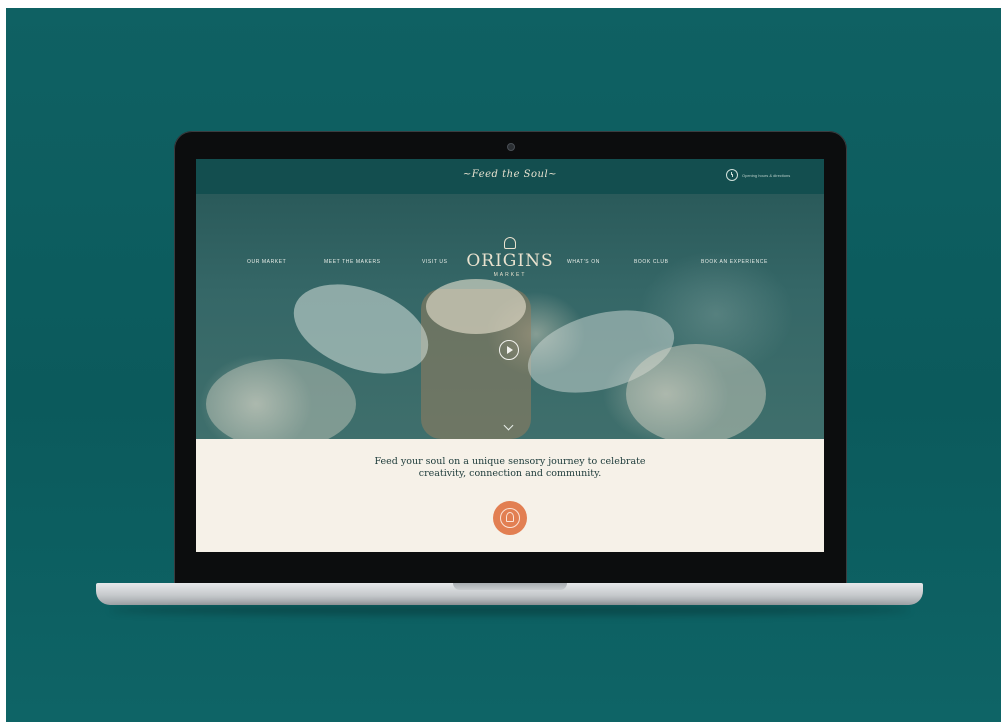 The image size is (1005, 724). What do you see at coordinates (651, 262) in the screenshot?
I see `nav-item-book-club: BOOK CLUB` at bounding box center [651, 262].